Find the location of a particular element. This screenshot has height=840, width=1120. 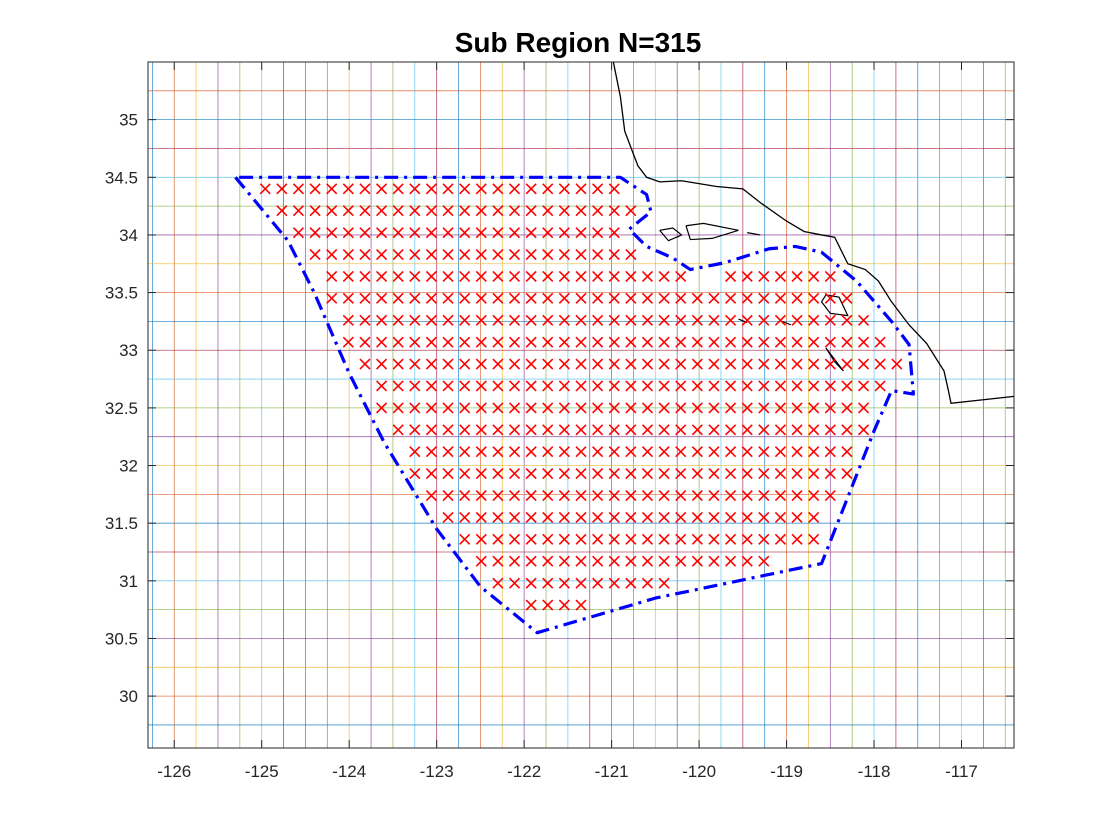

island-outline is located at coordinates (671, 234).